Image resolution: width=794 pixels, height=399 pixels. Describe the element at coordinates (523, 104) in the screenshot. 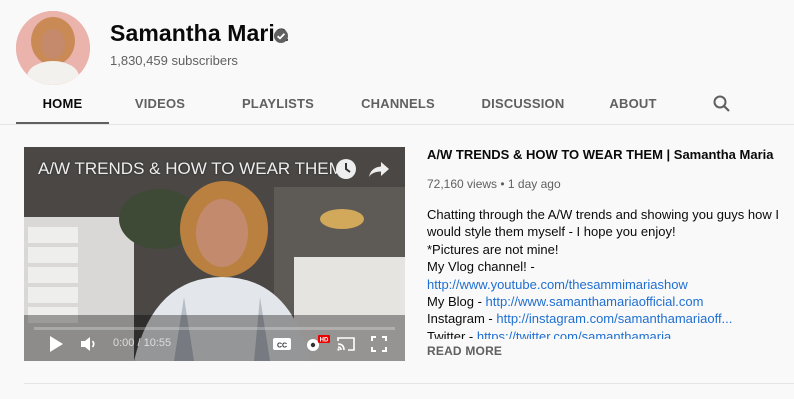

I see `tab-discussion: DISCUSSION` at that location.